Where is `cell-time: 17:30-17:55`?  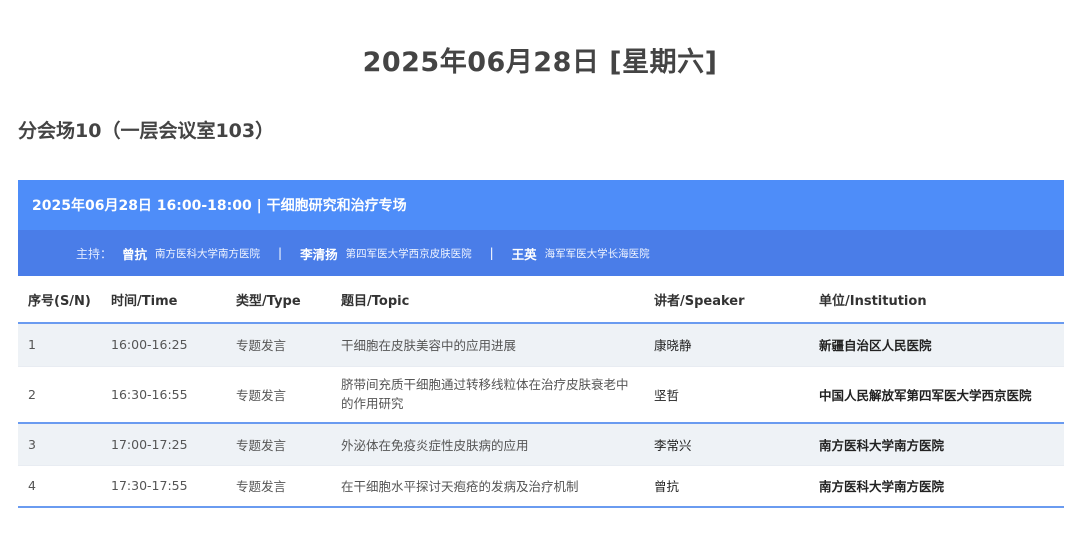
cell-time: 17:30-17:55 is located at coordinates (163, 486).